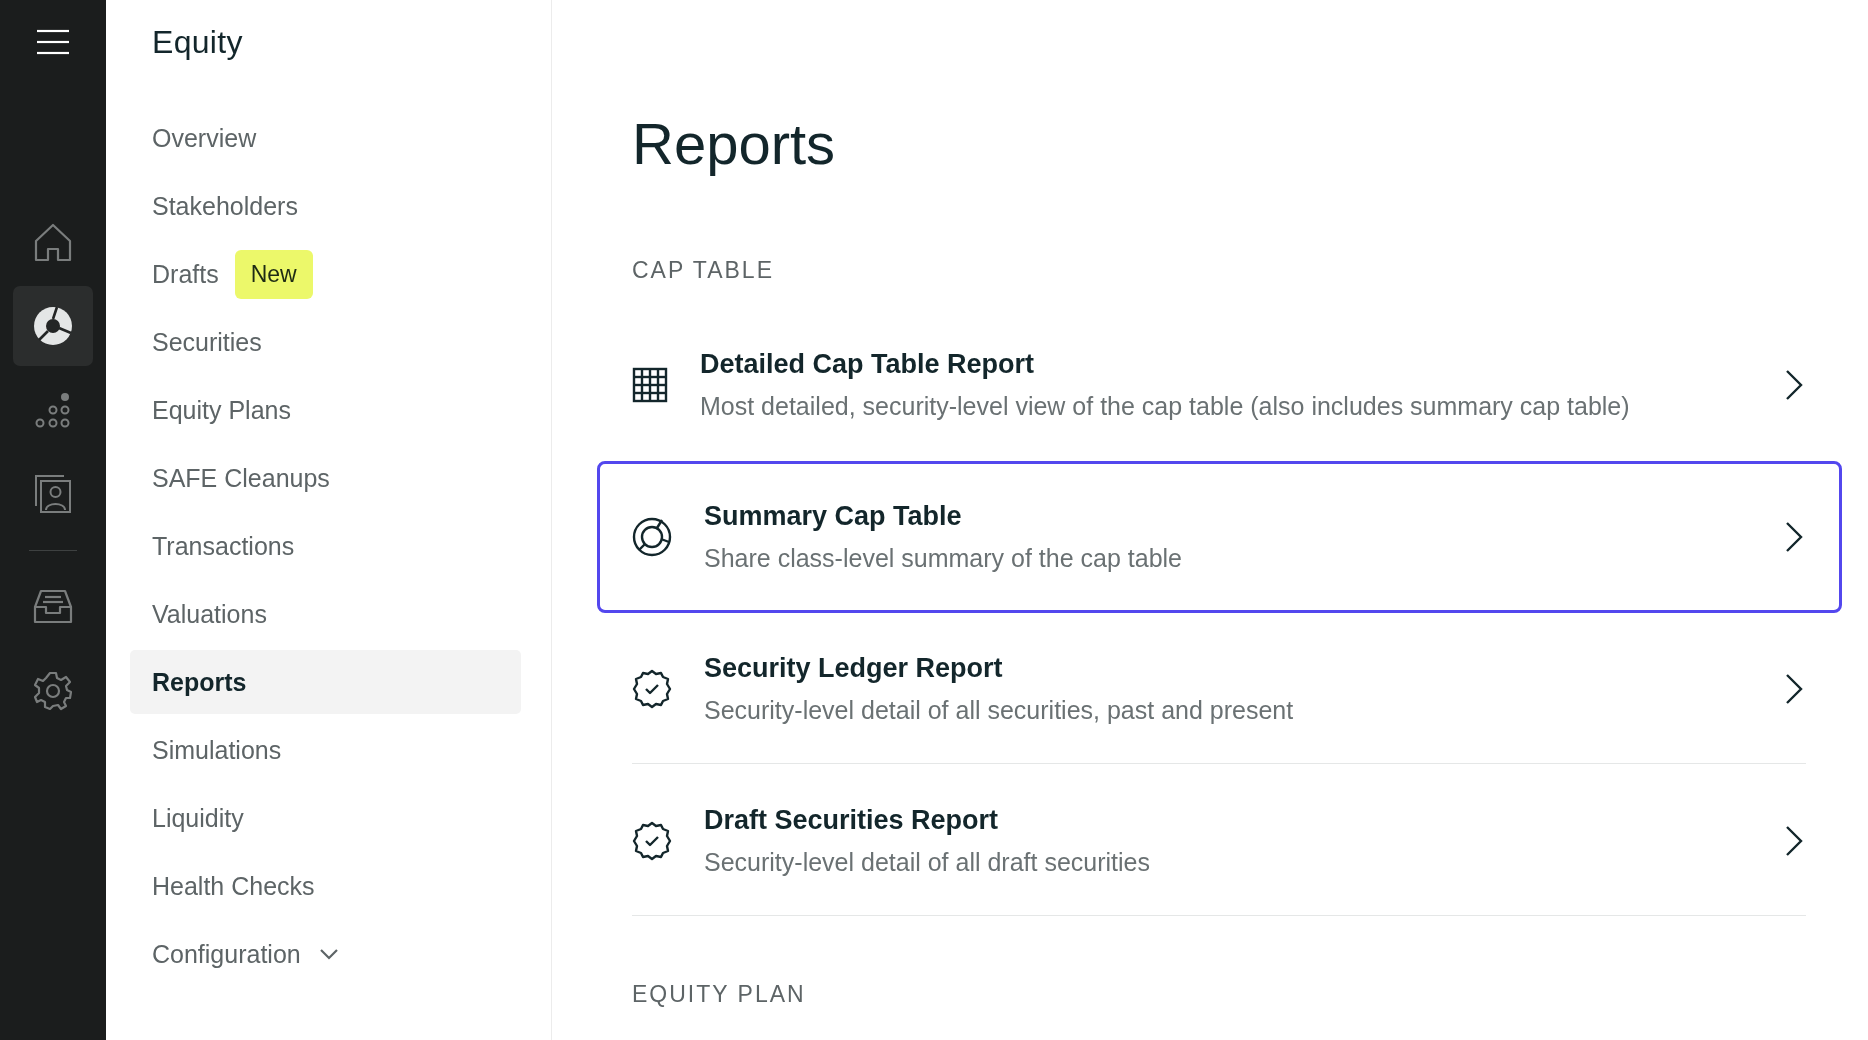 The height and width of the screenshot is (1040, 1868). Describe the element at coordinates (1219, 385) in the screenshot. I see `report-item: Detailed Cap Table Report Most detailed, security-level view of the cap table (also includes summary cap table)` at that location.